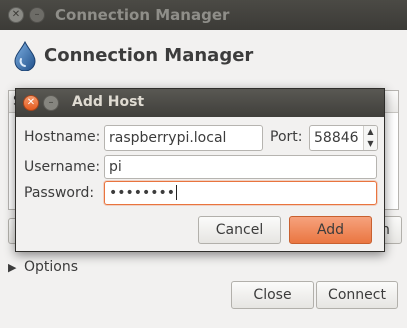  I want to click on parent-close-button: ✕, so click(16, 15).